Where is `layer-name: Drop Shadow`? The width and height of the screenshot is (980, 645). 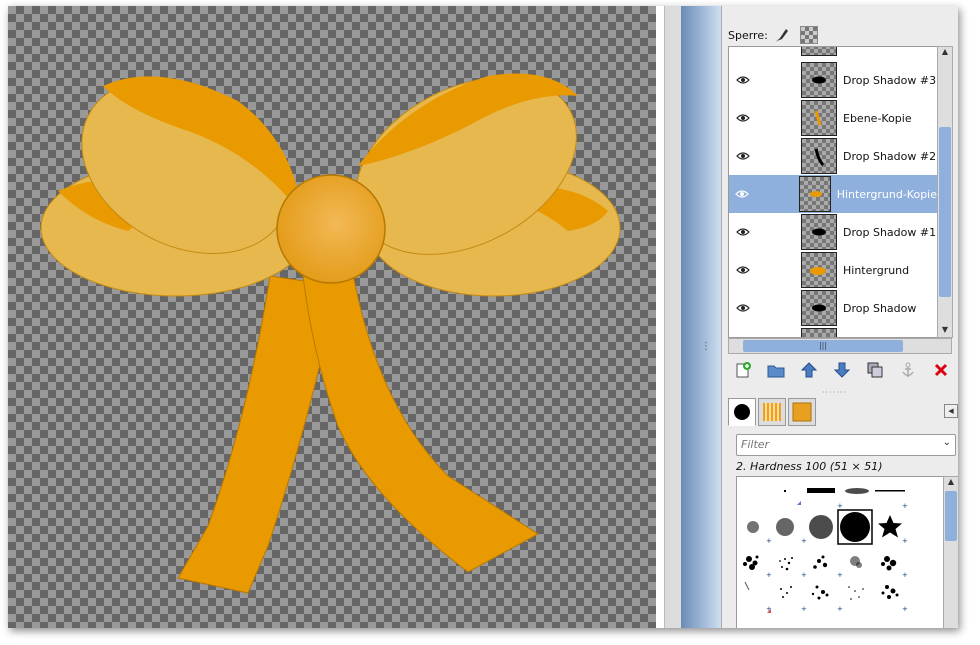 layer-name: Drop Shadow is located at coordinates (880, 308).